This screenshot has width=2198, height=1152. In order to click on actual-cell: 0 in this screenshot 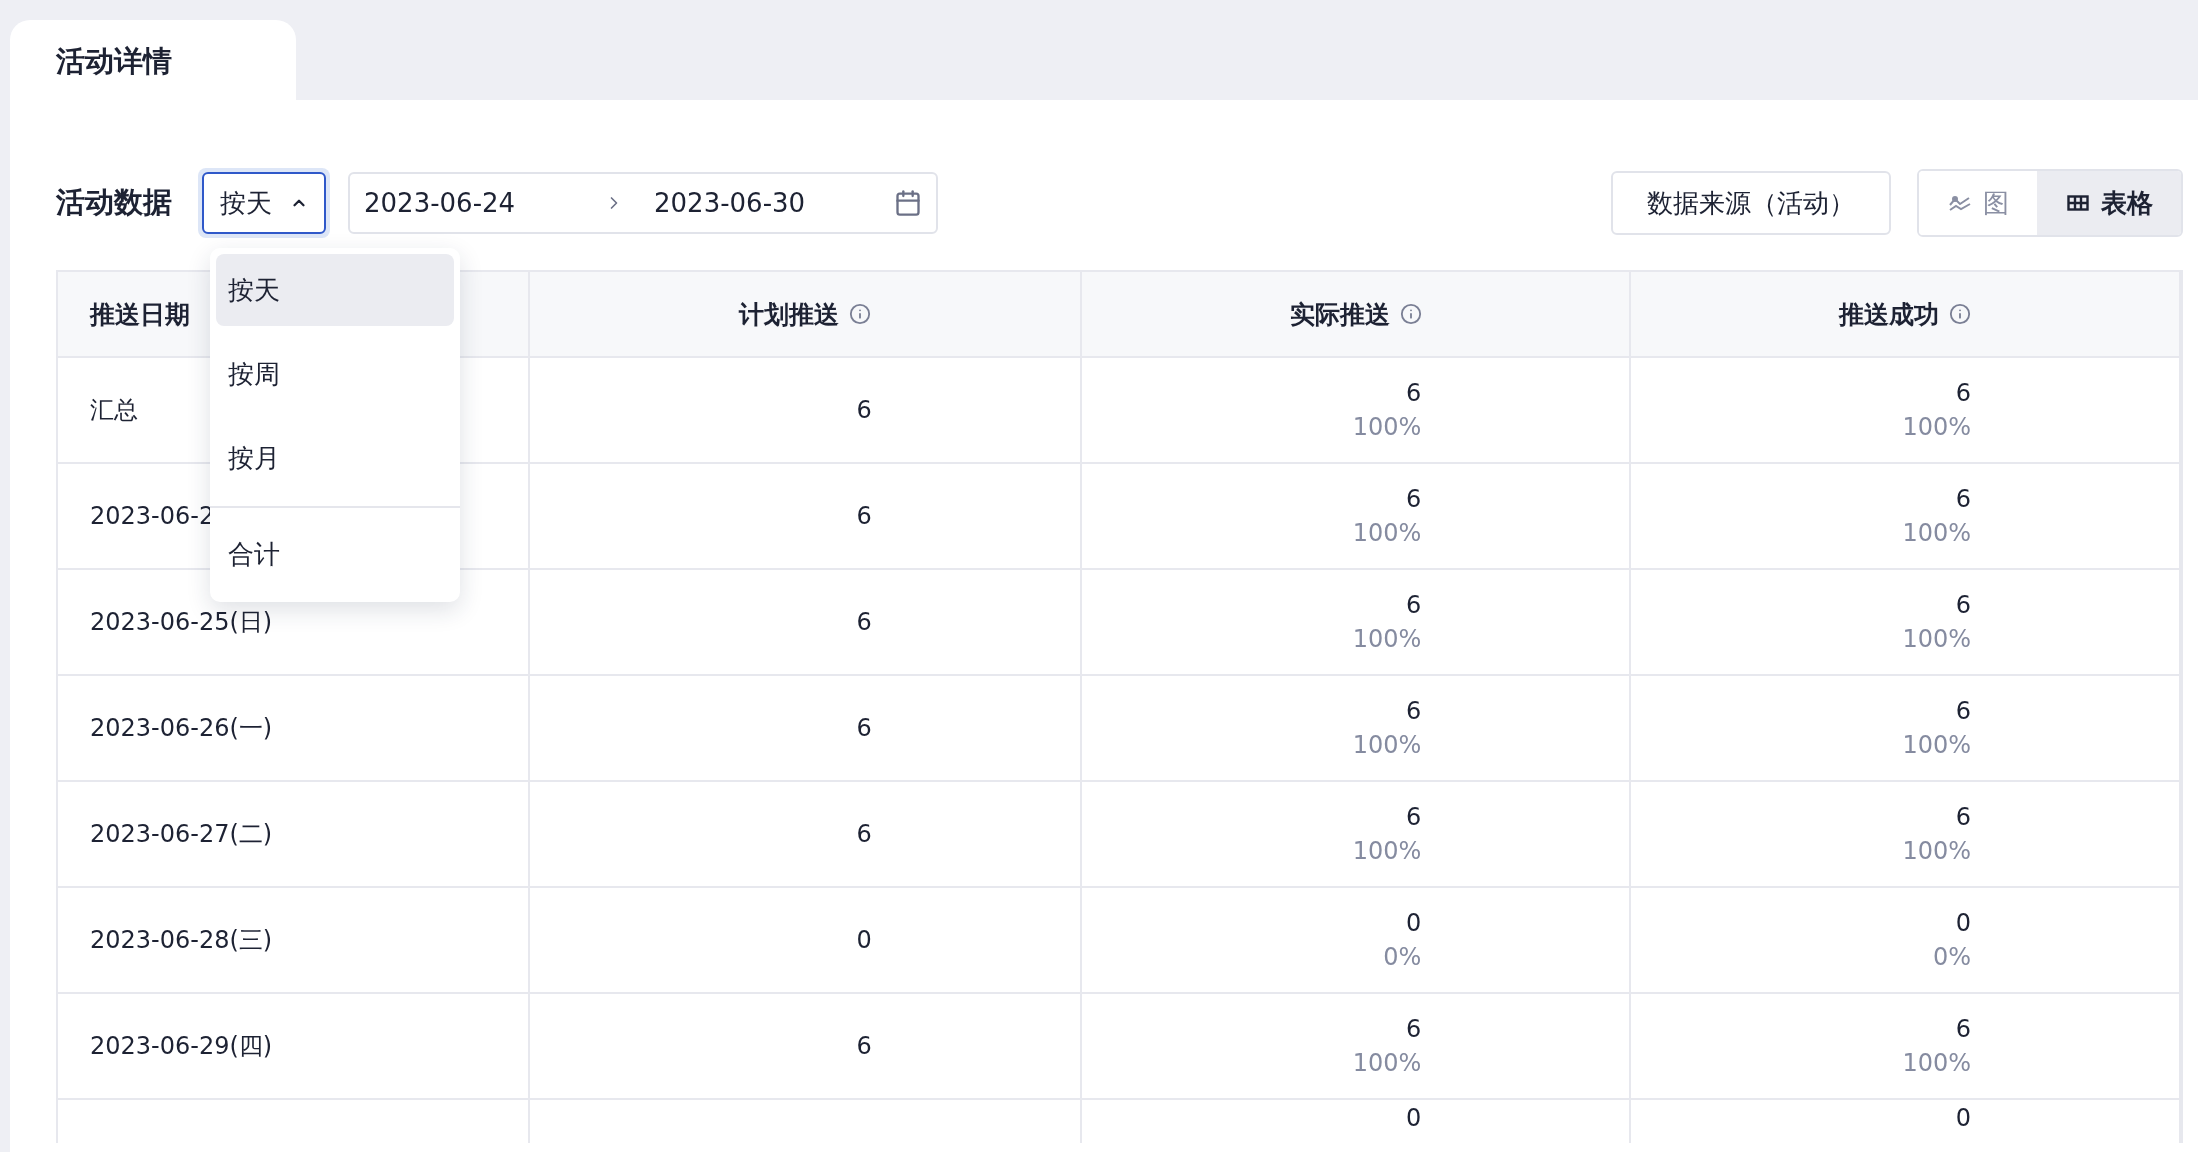, I will do `click(1355, 1121)`.